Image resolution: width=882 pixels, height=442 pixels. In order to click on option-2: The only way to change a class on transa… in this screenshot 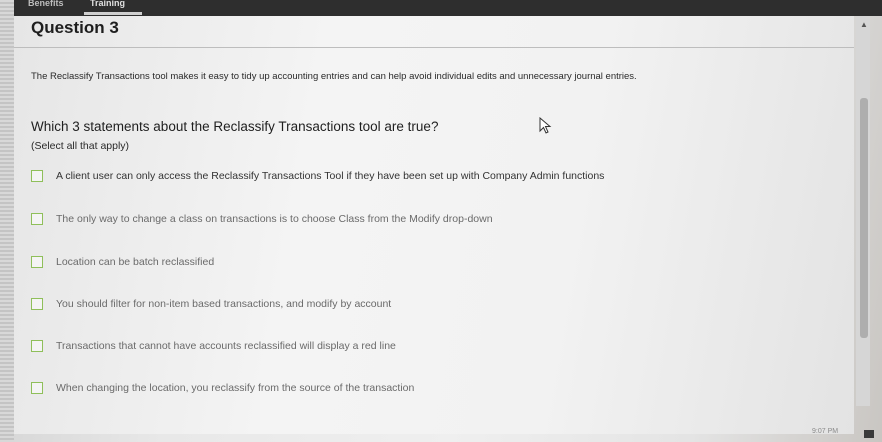, I will do `click(262, 219)`.